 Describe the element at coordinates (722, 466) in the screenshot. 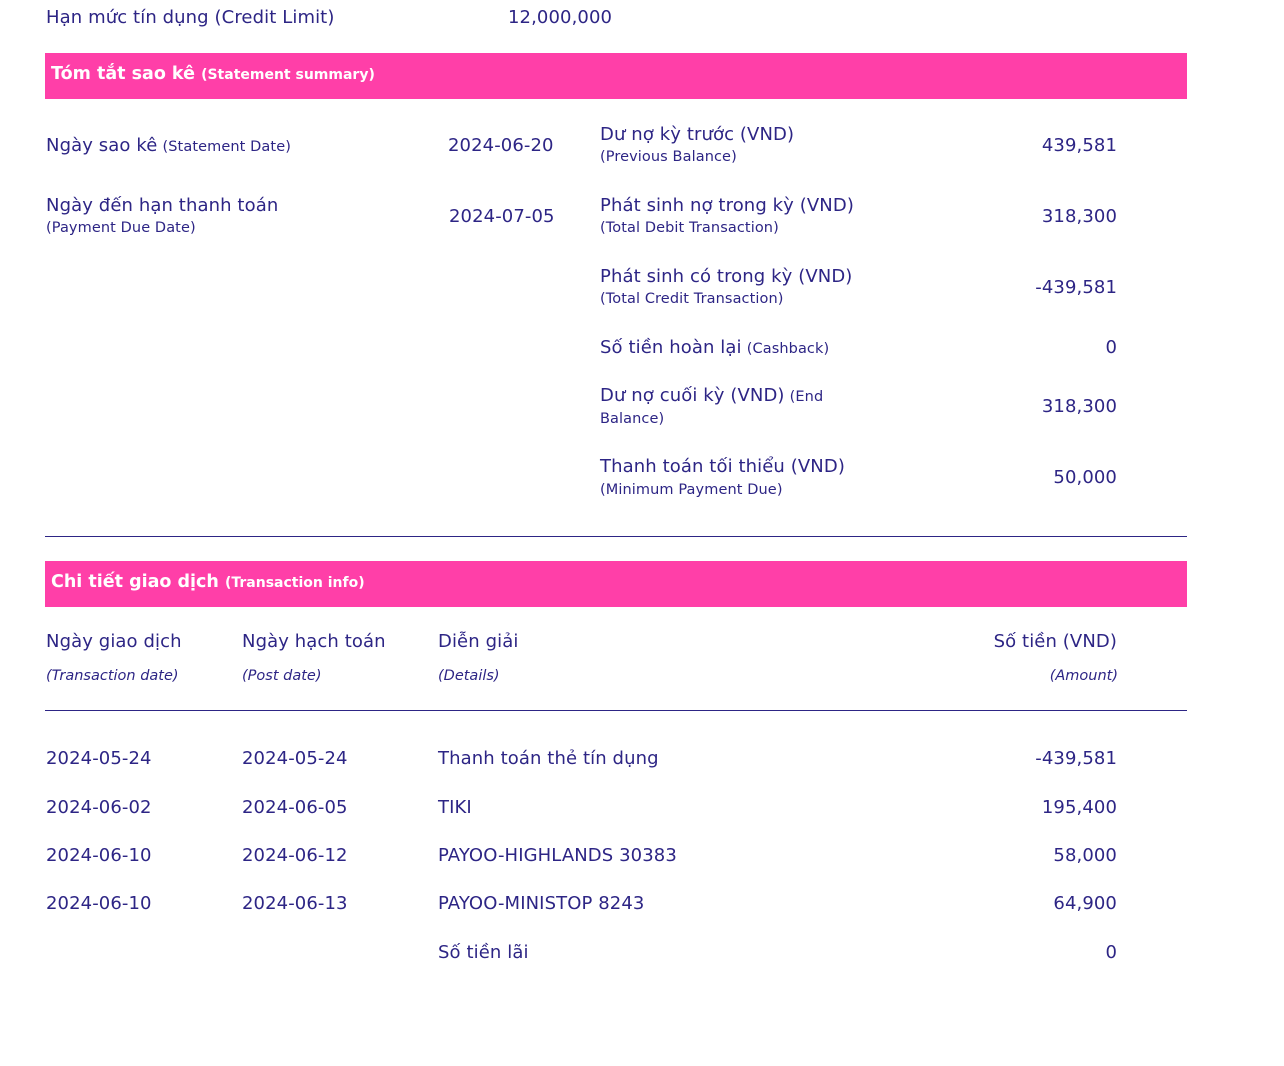

I see `summary-item-label: Thanh toán tối thiểu (VND)` at that location.